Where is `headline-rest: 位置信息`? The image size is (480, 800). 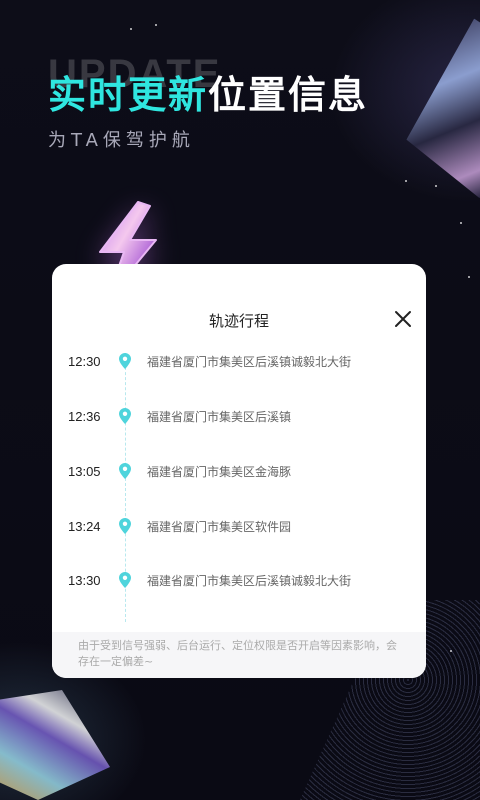 headline-rest: 位置信息 is located at coordinates (288, 95).